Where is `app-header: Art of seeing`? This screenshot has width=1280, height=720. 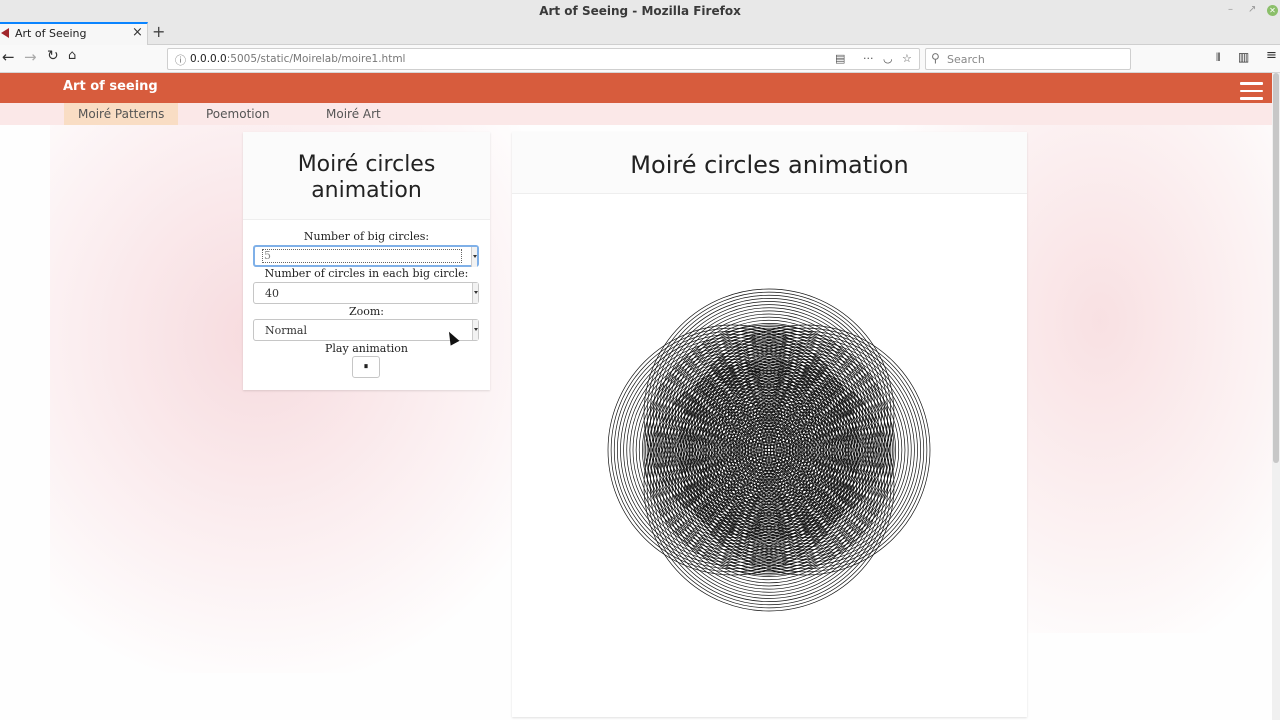
app-header: Art of seeing is located at coordinates (636, 88).